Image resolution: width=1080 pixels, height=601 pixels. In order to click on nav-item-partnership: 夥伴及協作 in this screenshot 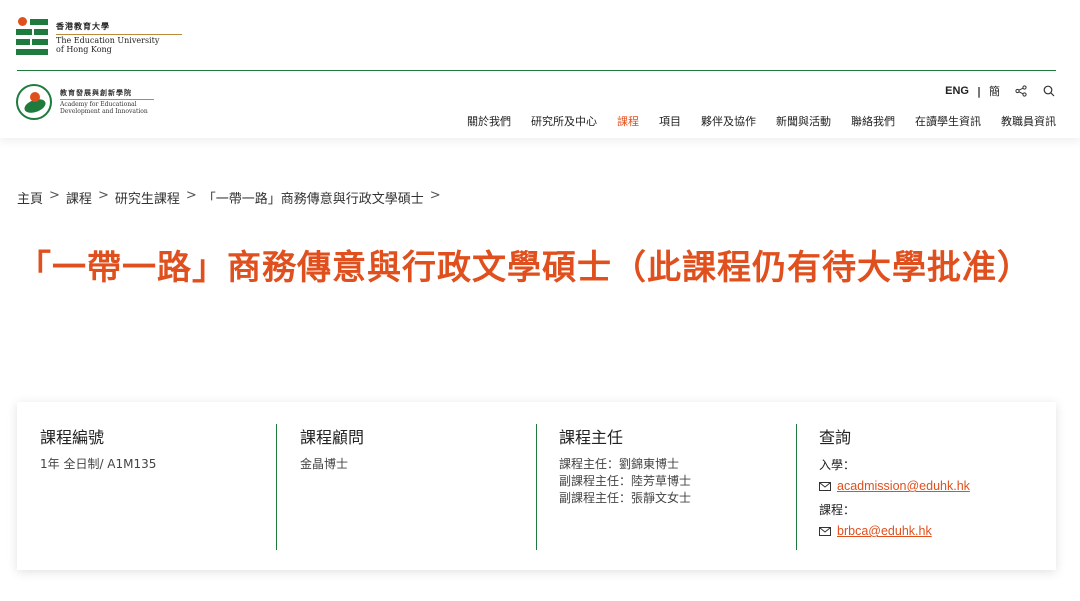, I will do `click(728, 121)`.